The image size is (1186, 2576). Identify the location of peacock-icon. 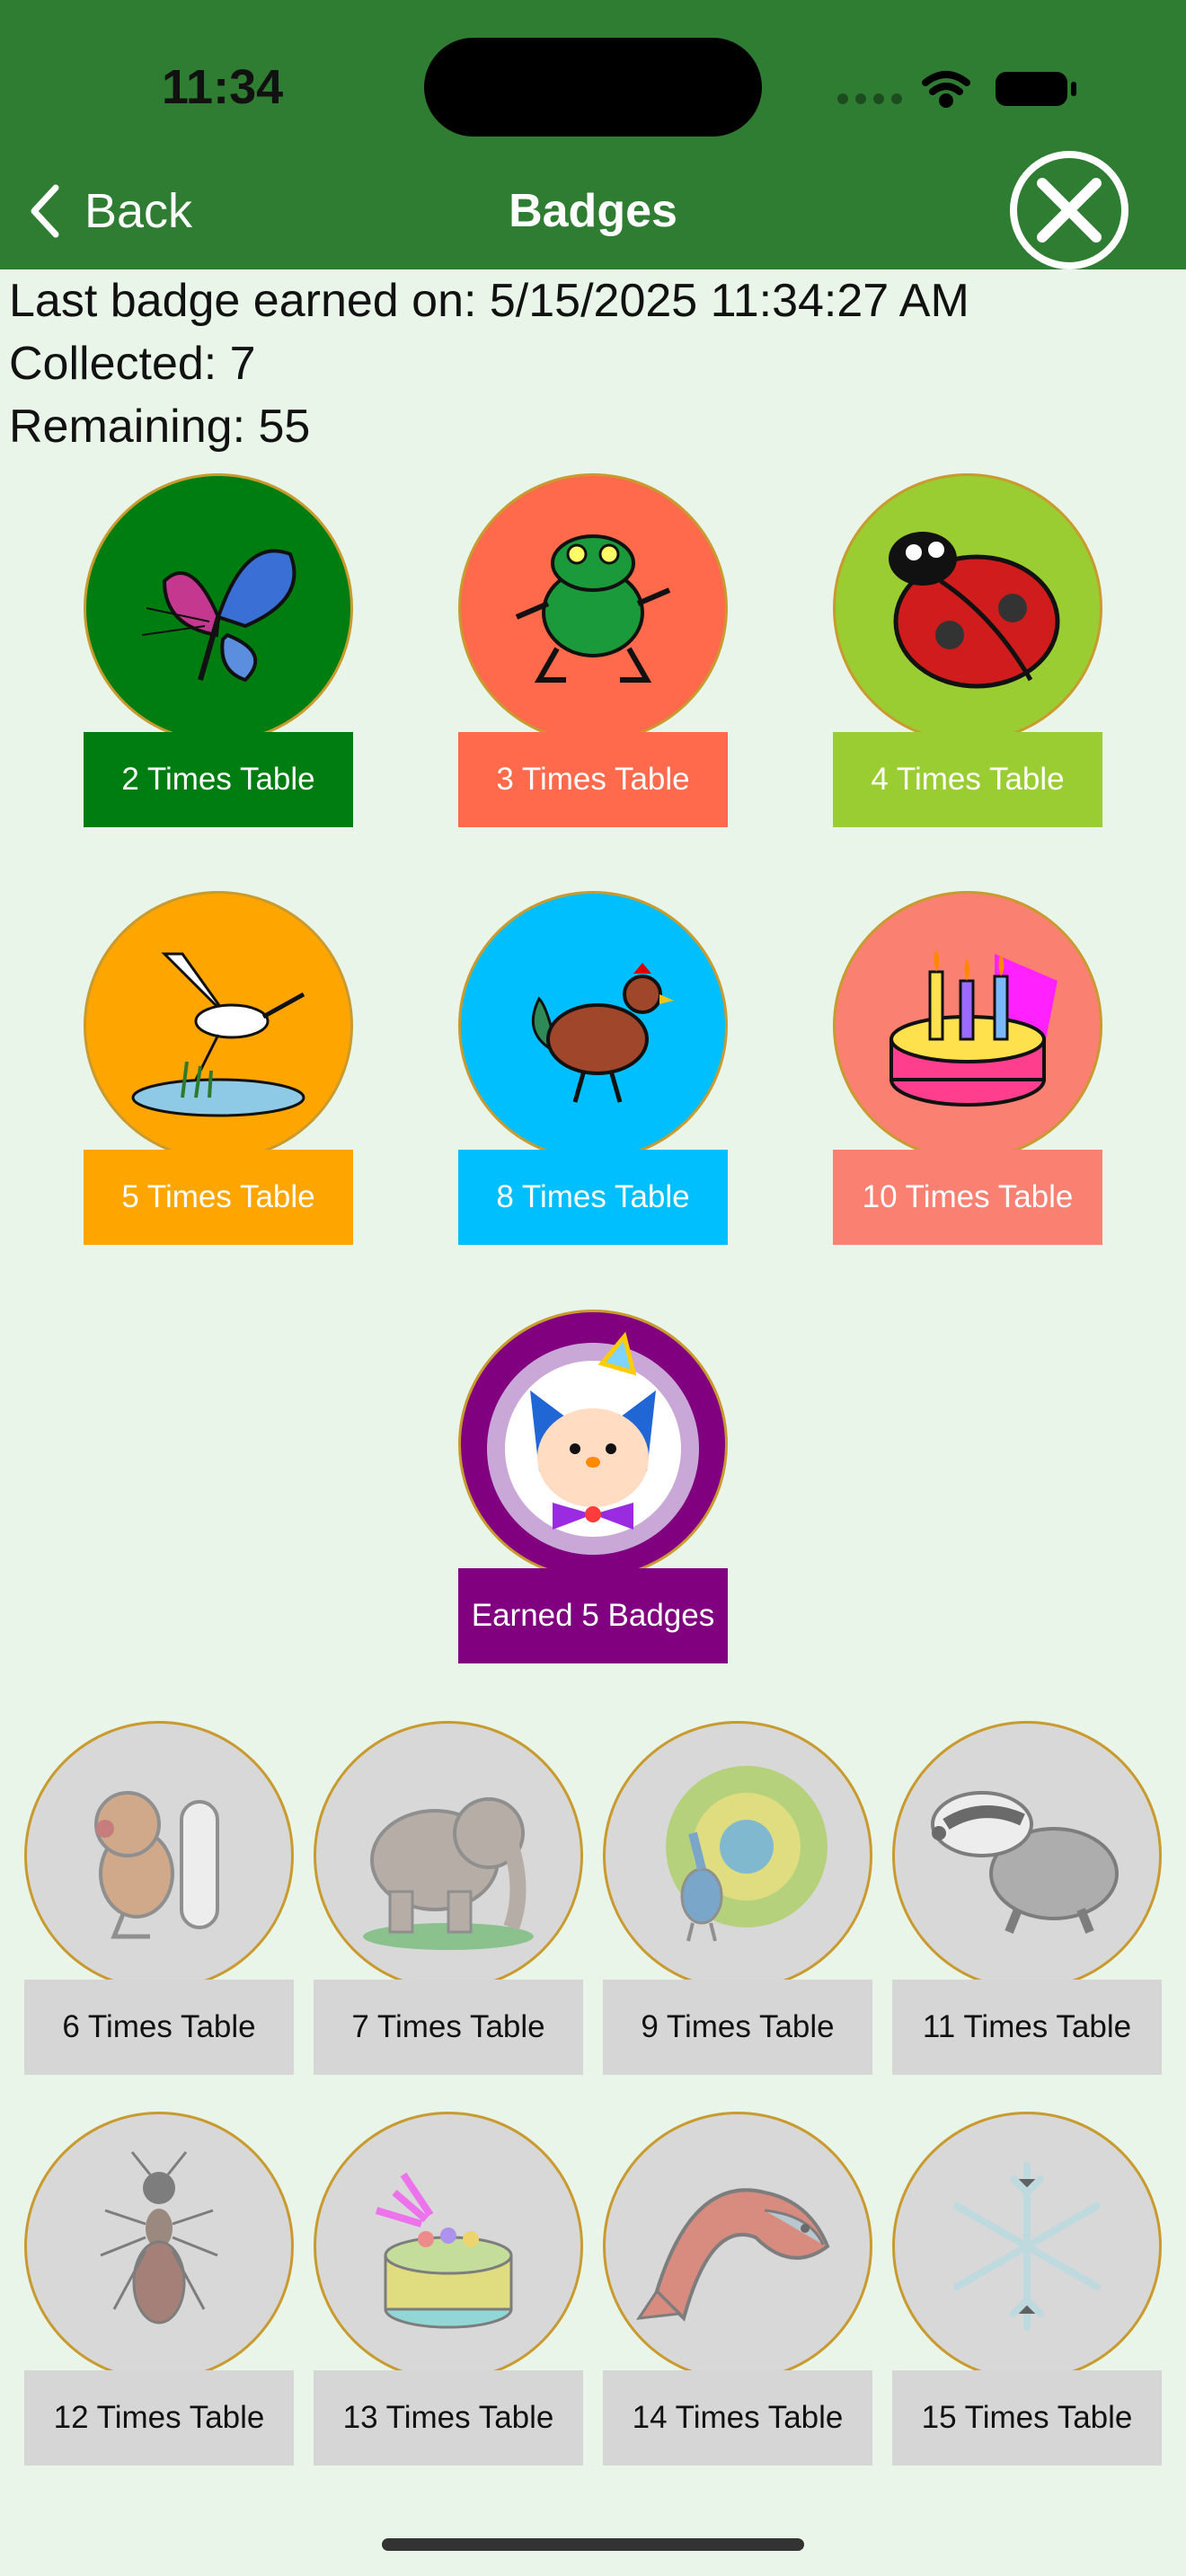
(747, 1854).